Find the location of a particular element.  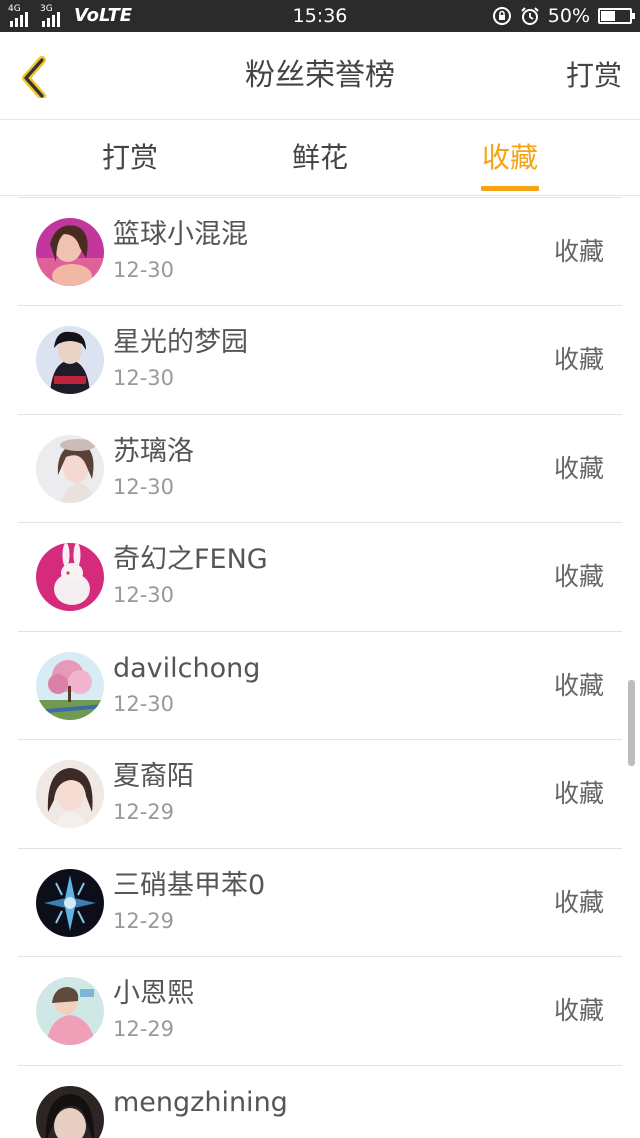

user-name: 篮球小混混 is located at coordinates (180, 234).